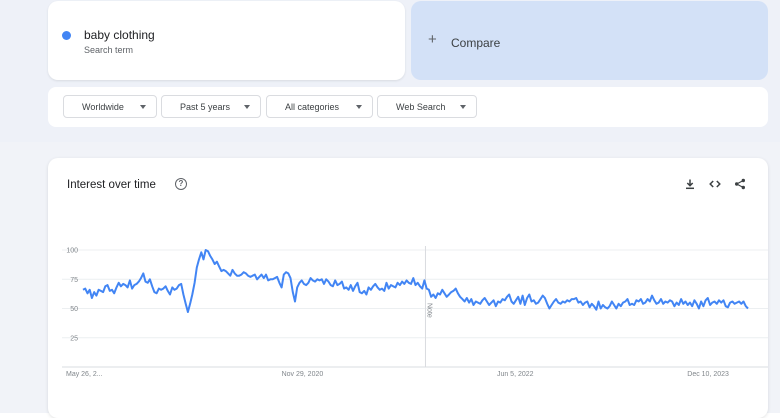 This screenshot has height=418, width=780. I want to click on x-tick-label: Jun 5, 2022, so click(515, 374).